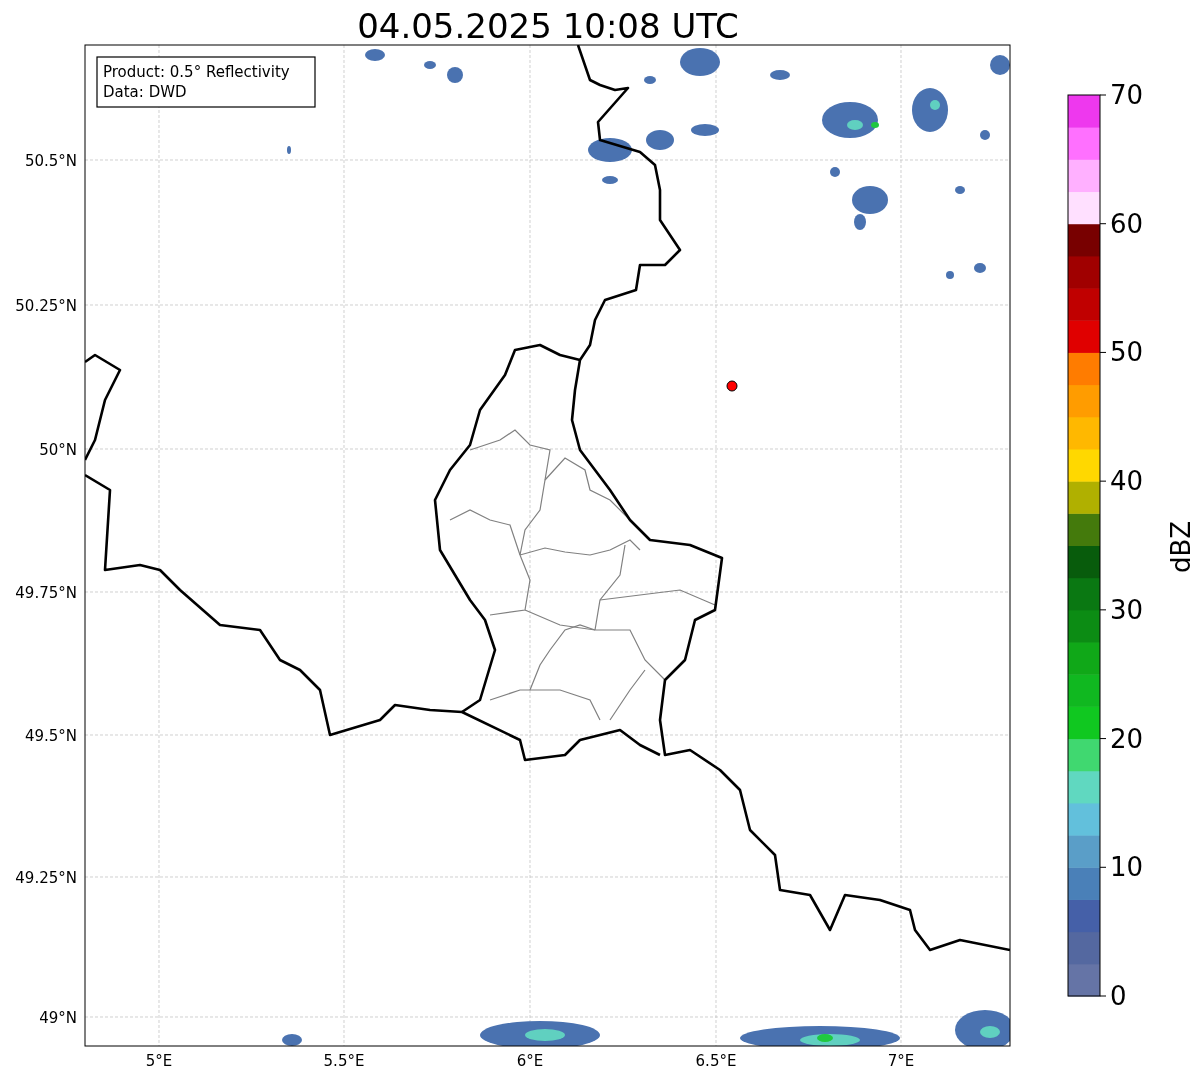 This screenshot has height=1081, width=1202. I want to click on colorbar-tick-label: 20, so click(1127, 738).